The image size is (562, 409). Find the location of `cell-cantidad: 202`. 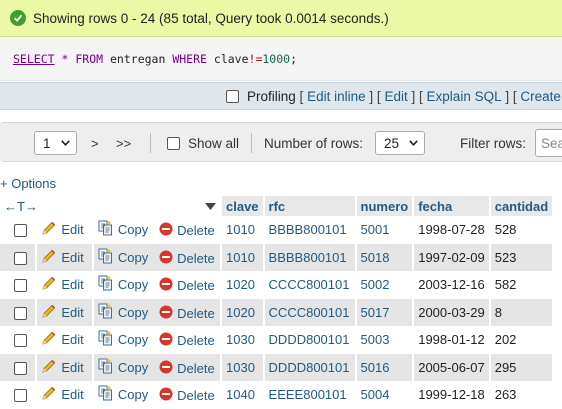

cell-cantidad: 202 is located at coordinates (522, 340).